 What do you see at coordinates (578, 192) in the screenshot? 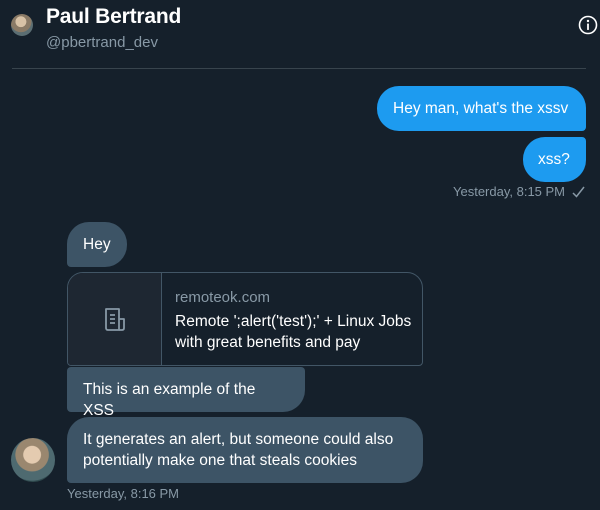
I see `check-icon` at bounding box center [578, 192].